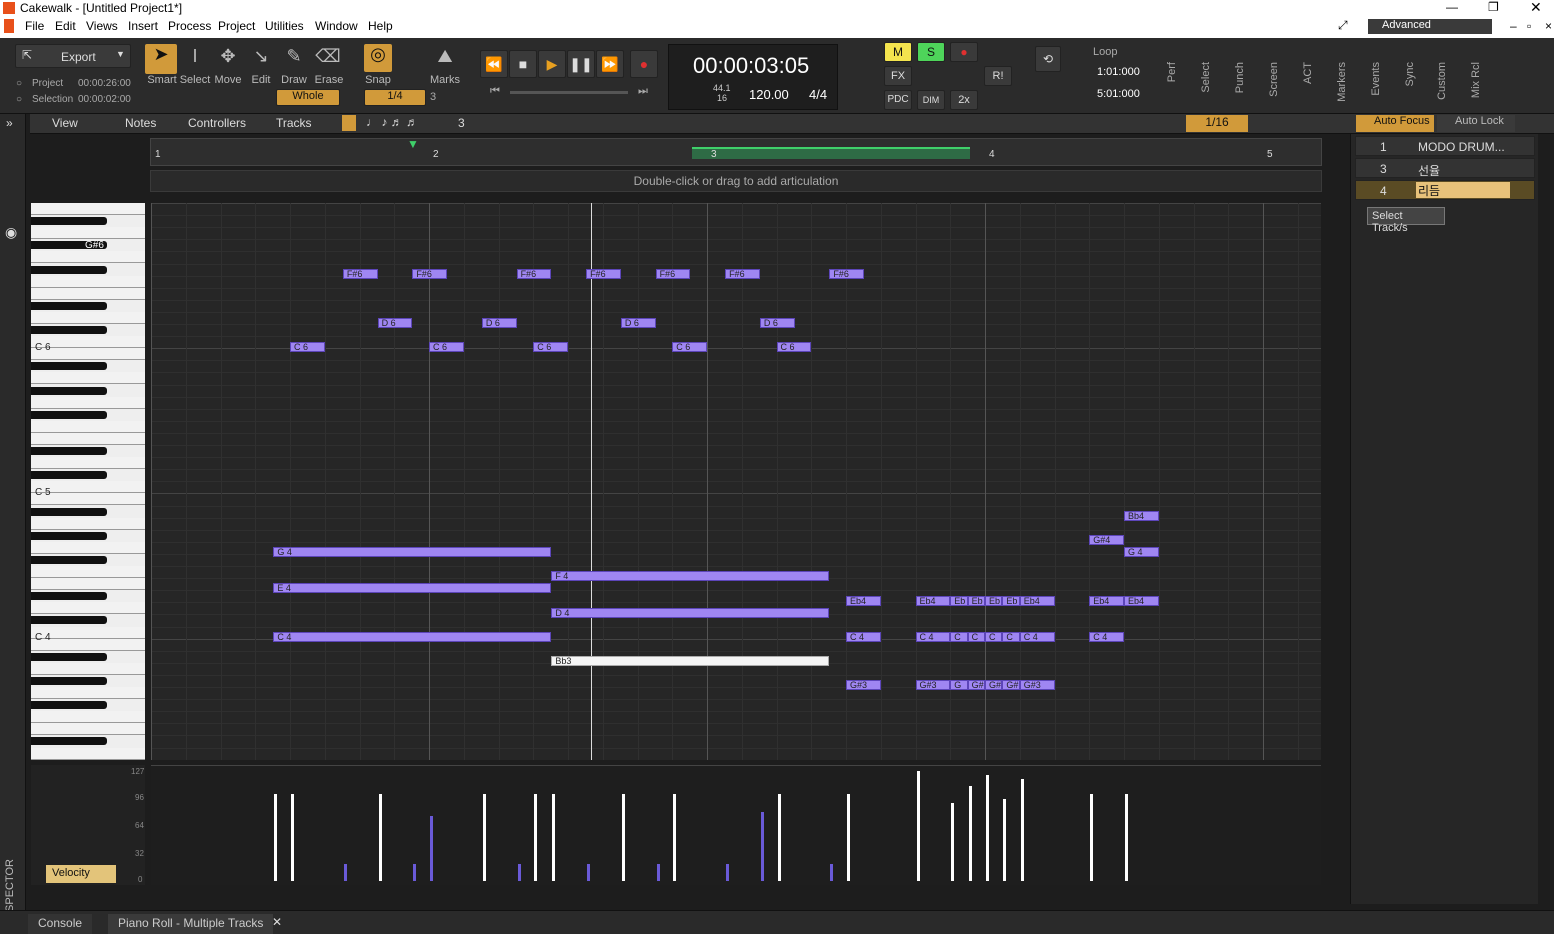 This screenshot has width=1554, height=934. I want to click on velocity-select: Velocity, so click(81, 874).